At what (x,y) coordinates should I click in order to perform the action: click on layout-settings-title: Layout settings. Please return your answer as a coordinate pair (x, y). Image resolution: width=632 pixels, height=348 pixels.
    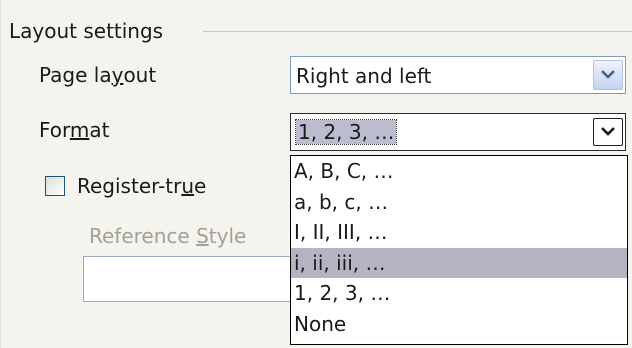
    Looking at the image, I should click on (89, 31).